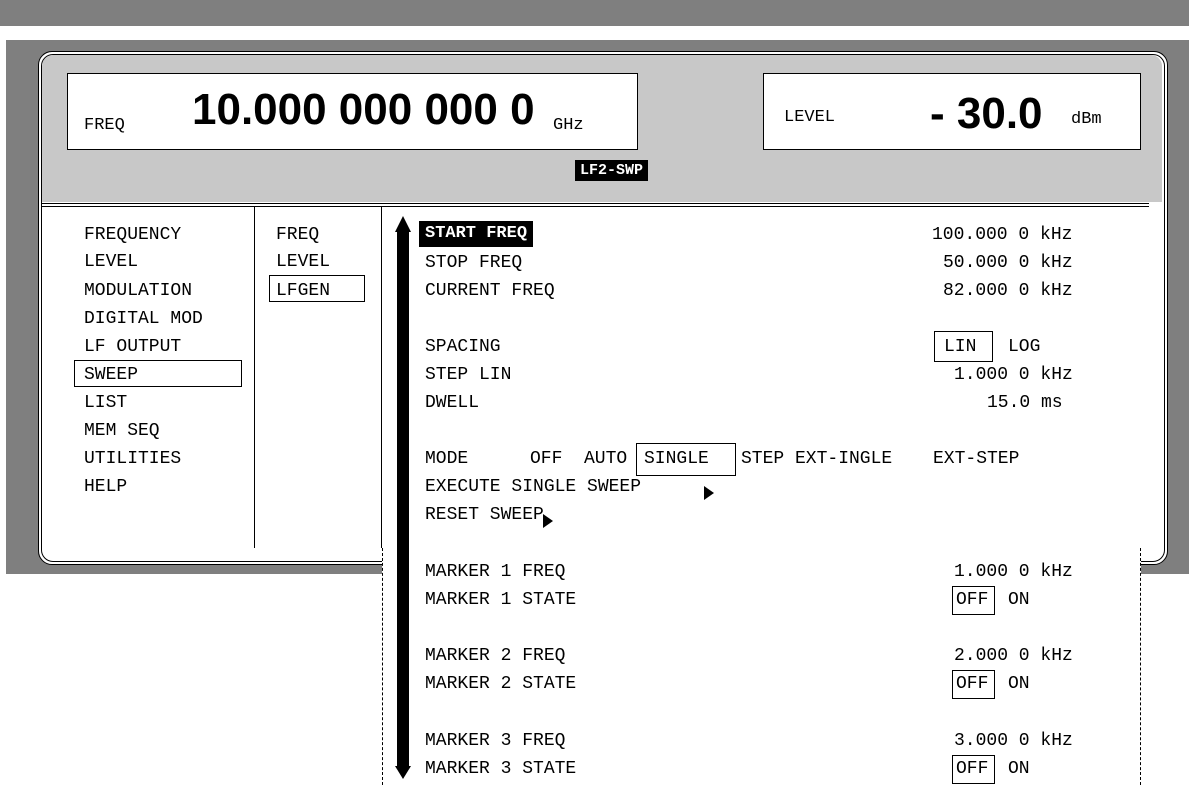 The image size is (1189, 785). I want to click on menu-item-mem-seq: MEM SEQ, so click(122, 431).